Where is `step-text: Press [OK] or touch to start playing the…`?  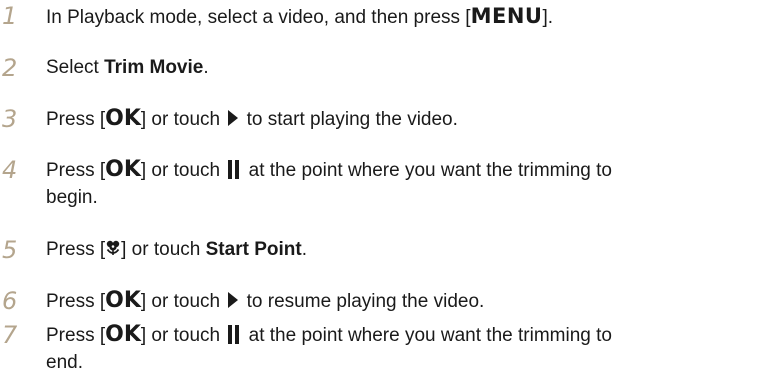 step-text: Press [OK] or touch to start playing the… is located at coordinates (413, 119).